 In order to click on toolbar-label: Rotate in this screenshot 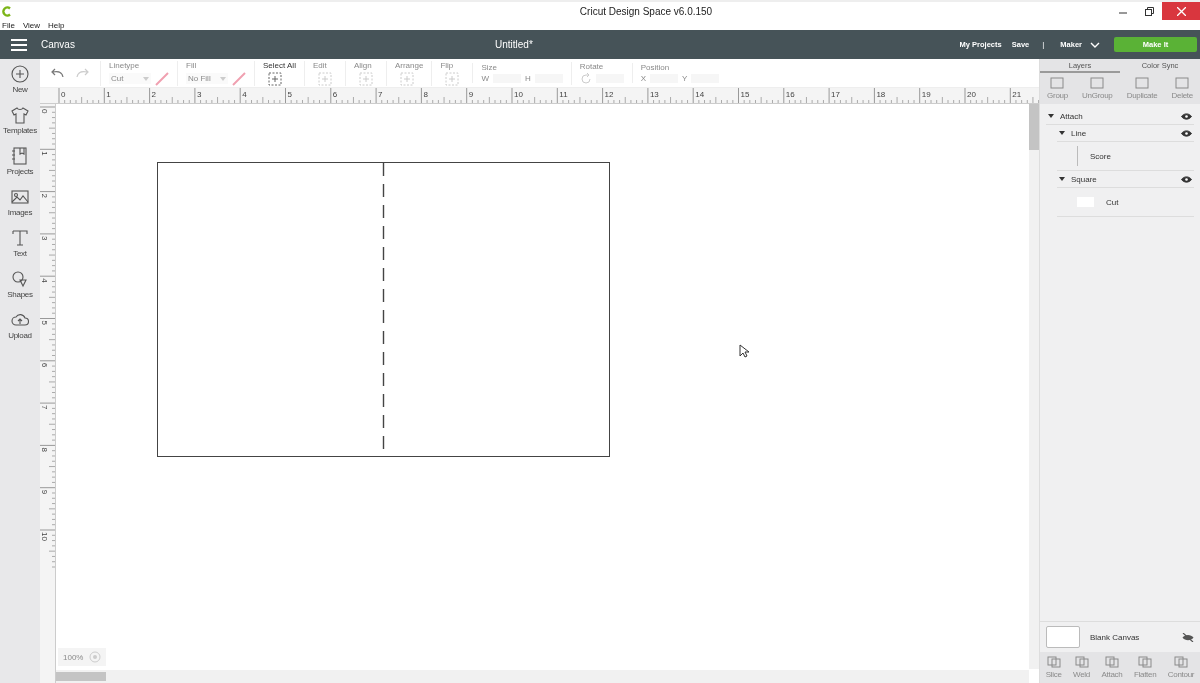, I will do `click(592, 66)`.